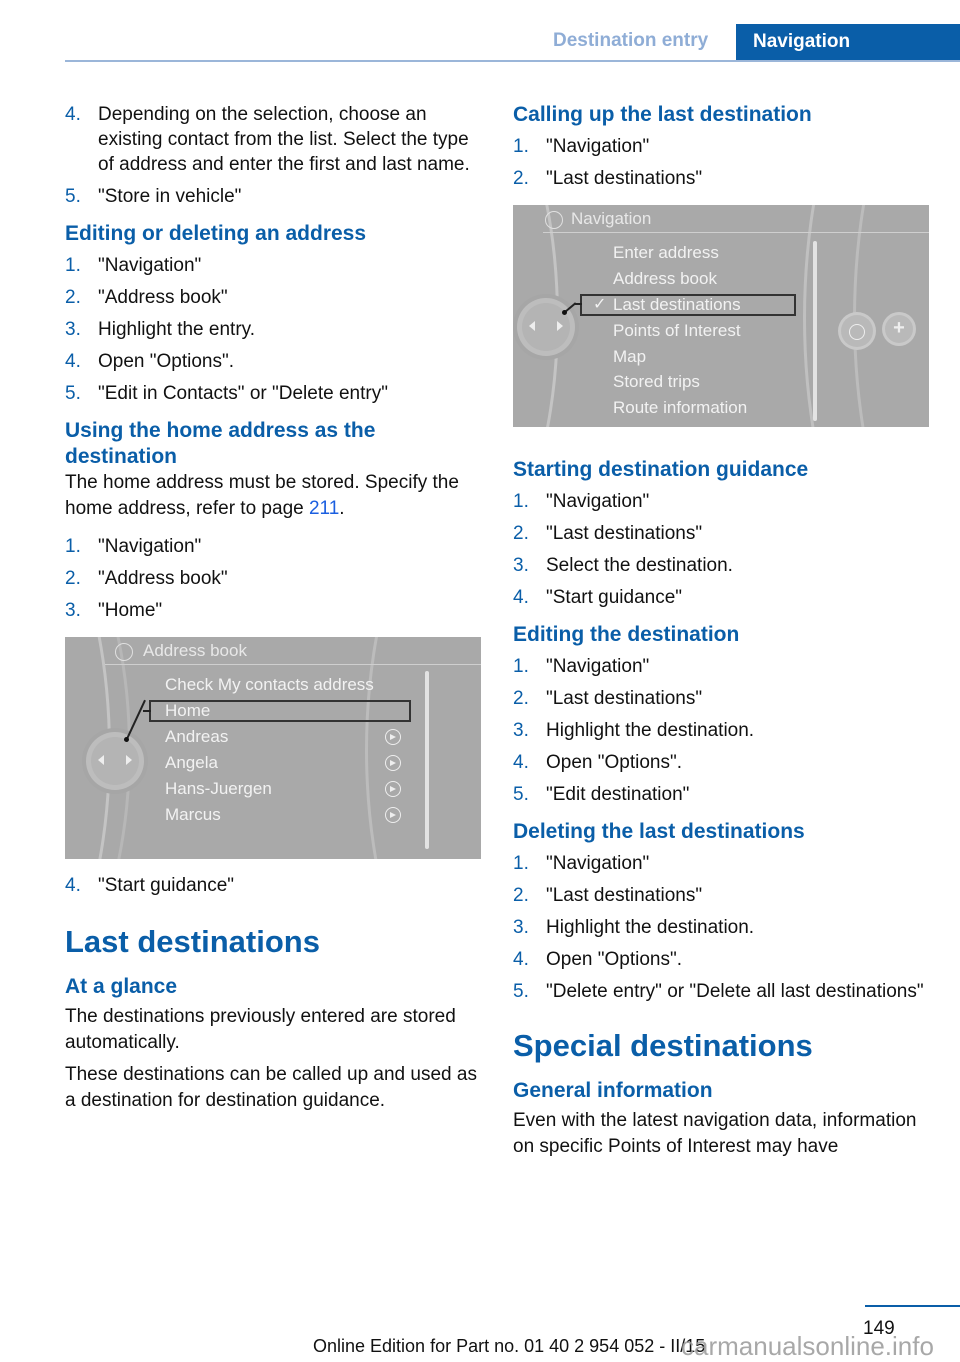 The image size is (960, 1362). Describe the element at coordinates (324, 508) in the screenshot. I see `page-reference-link: 211` at that location.